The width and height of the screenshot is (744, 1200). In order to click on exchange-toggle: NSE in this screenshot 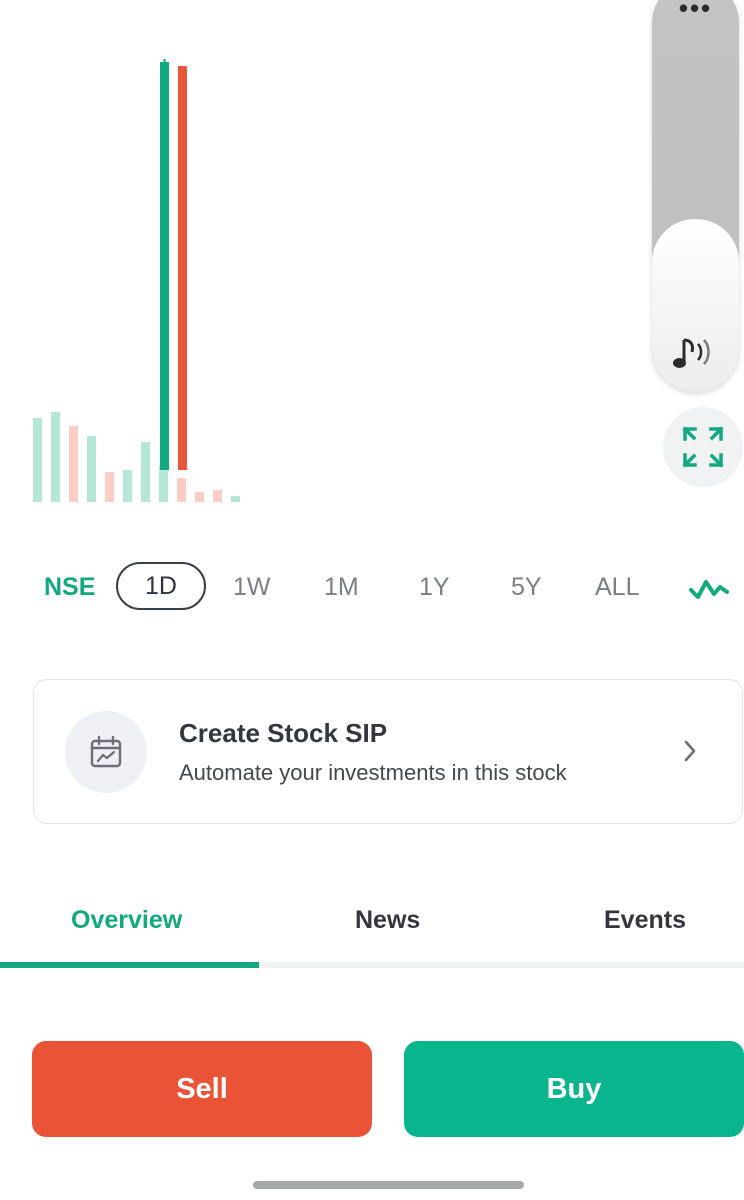, I will do `click(69, 587)`.